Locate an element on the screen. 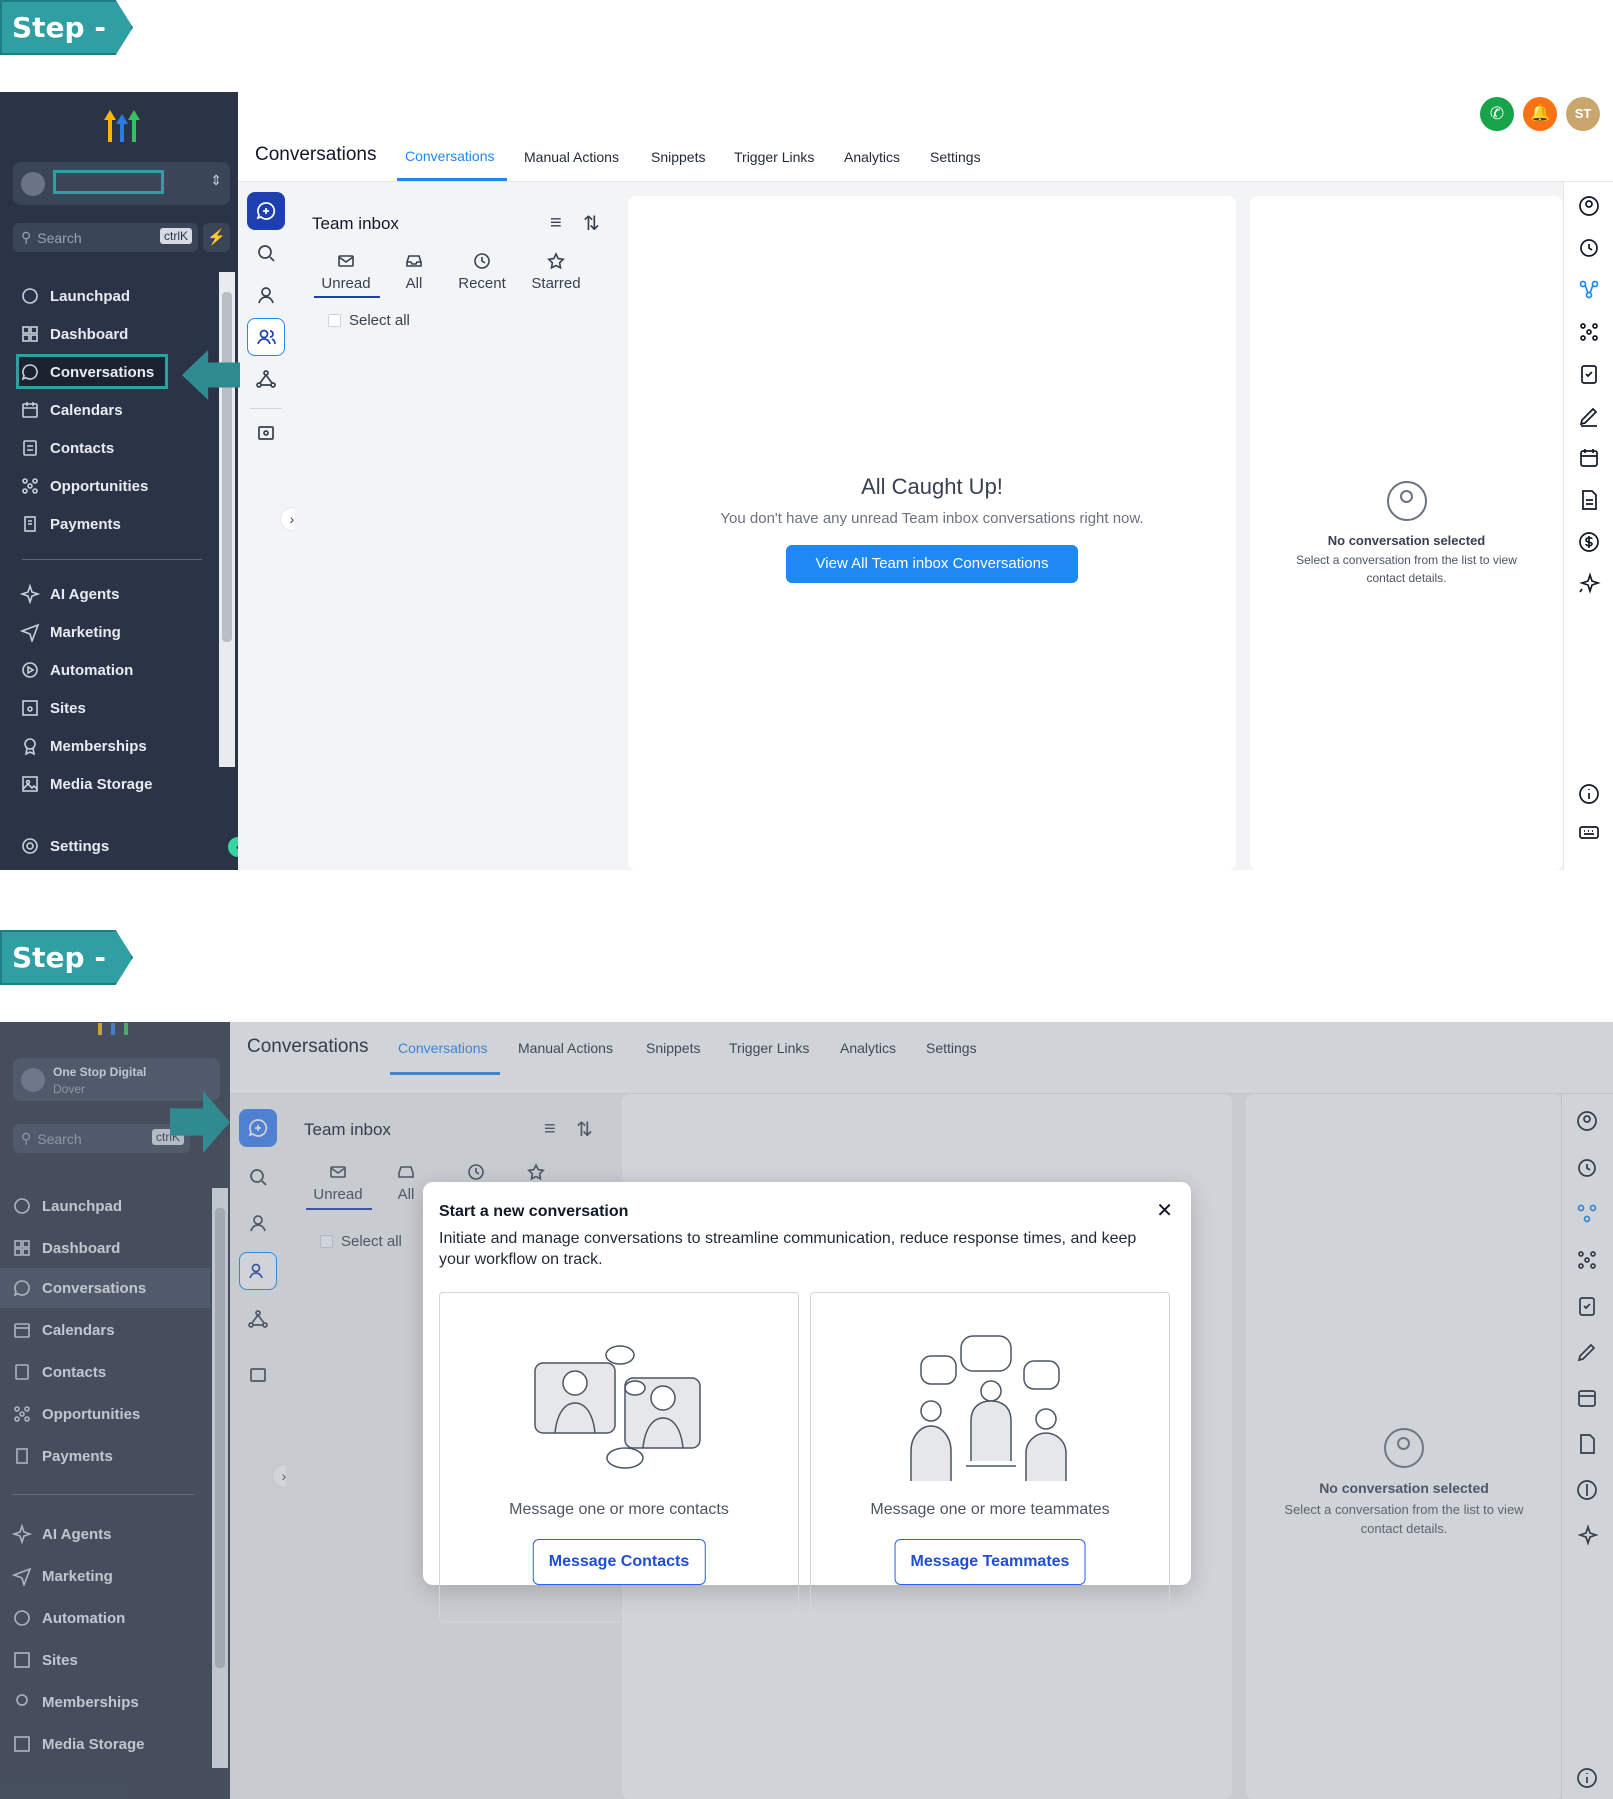 The height and width of the screenshot is (1799, 1613). filter-label: All is located at coordinates (414, 283).